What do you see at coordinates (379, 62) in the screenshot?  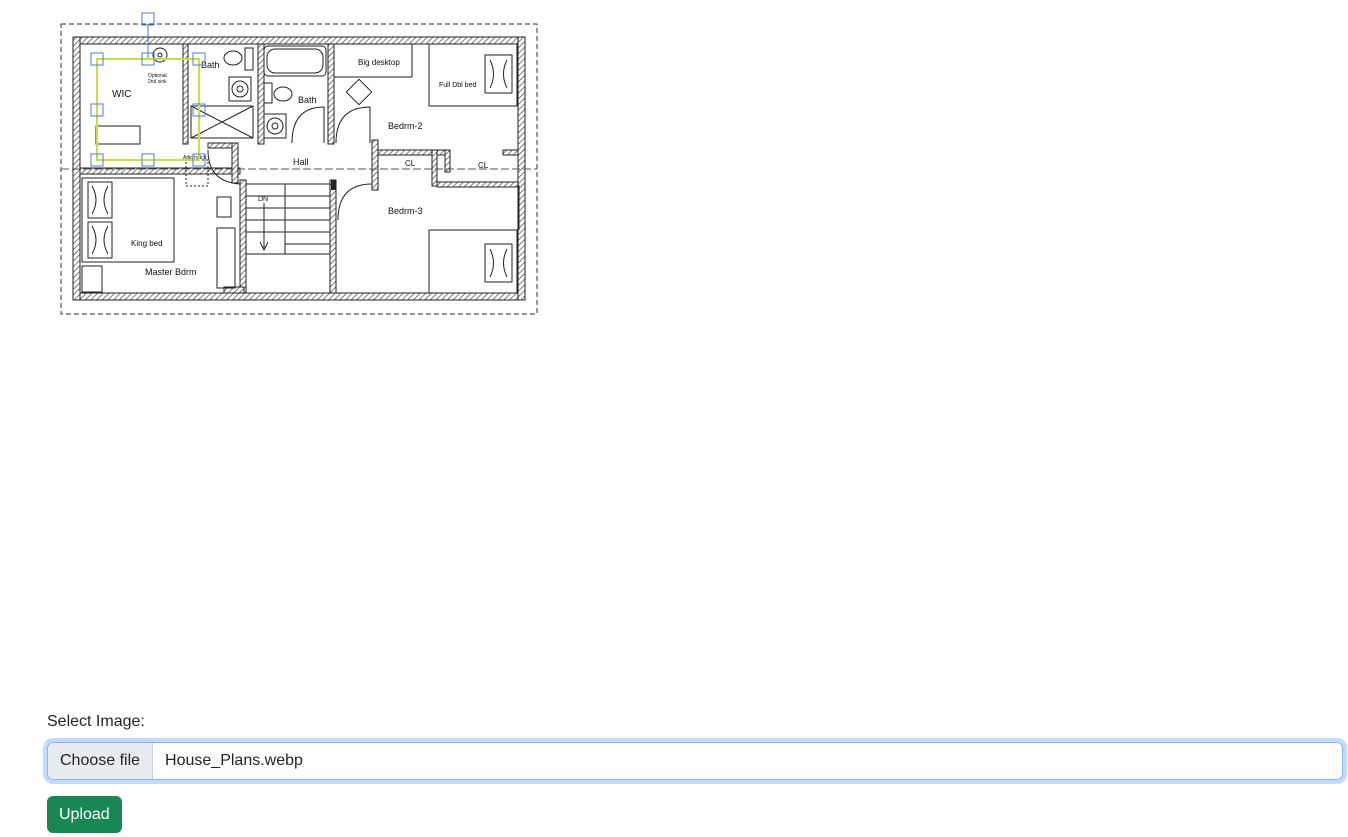 I see `label-big-desktop: Big desktop` at bounding box center [379, 62].